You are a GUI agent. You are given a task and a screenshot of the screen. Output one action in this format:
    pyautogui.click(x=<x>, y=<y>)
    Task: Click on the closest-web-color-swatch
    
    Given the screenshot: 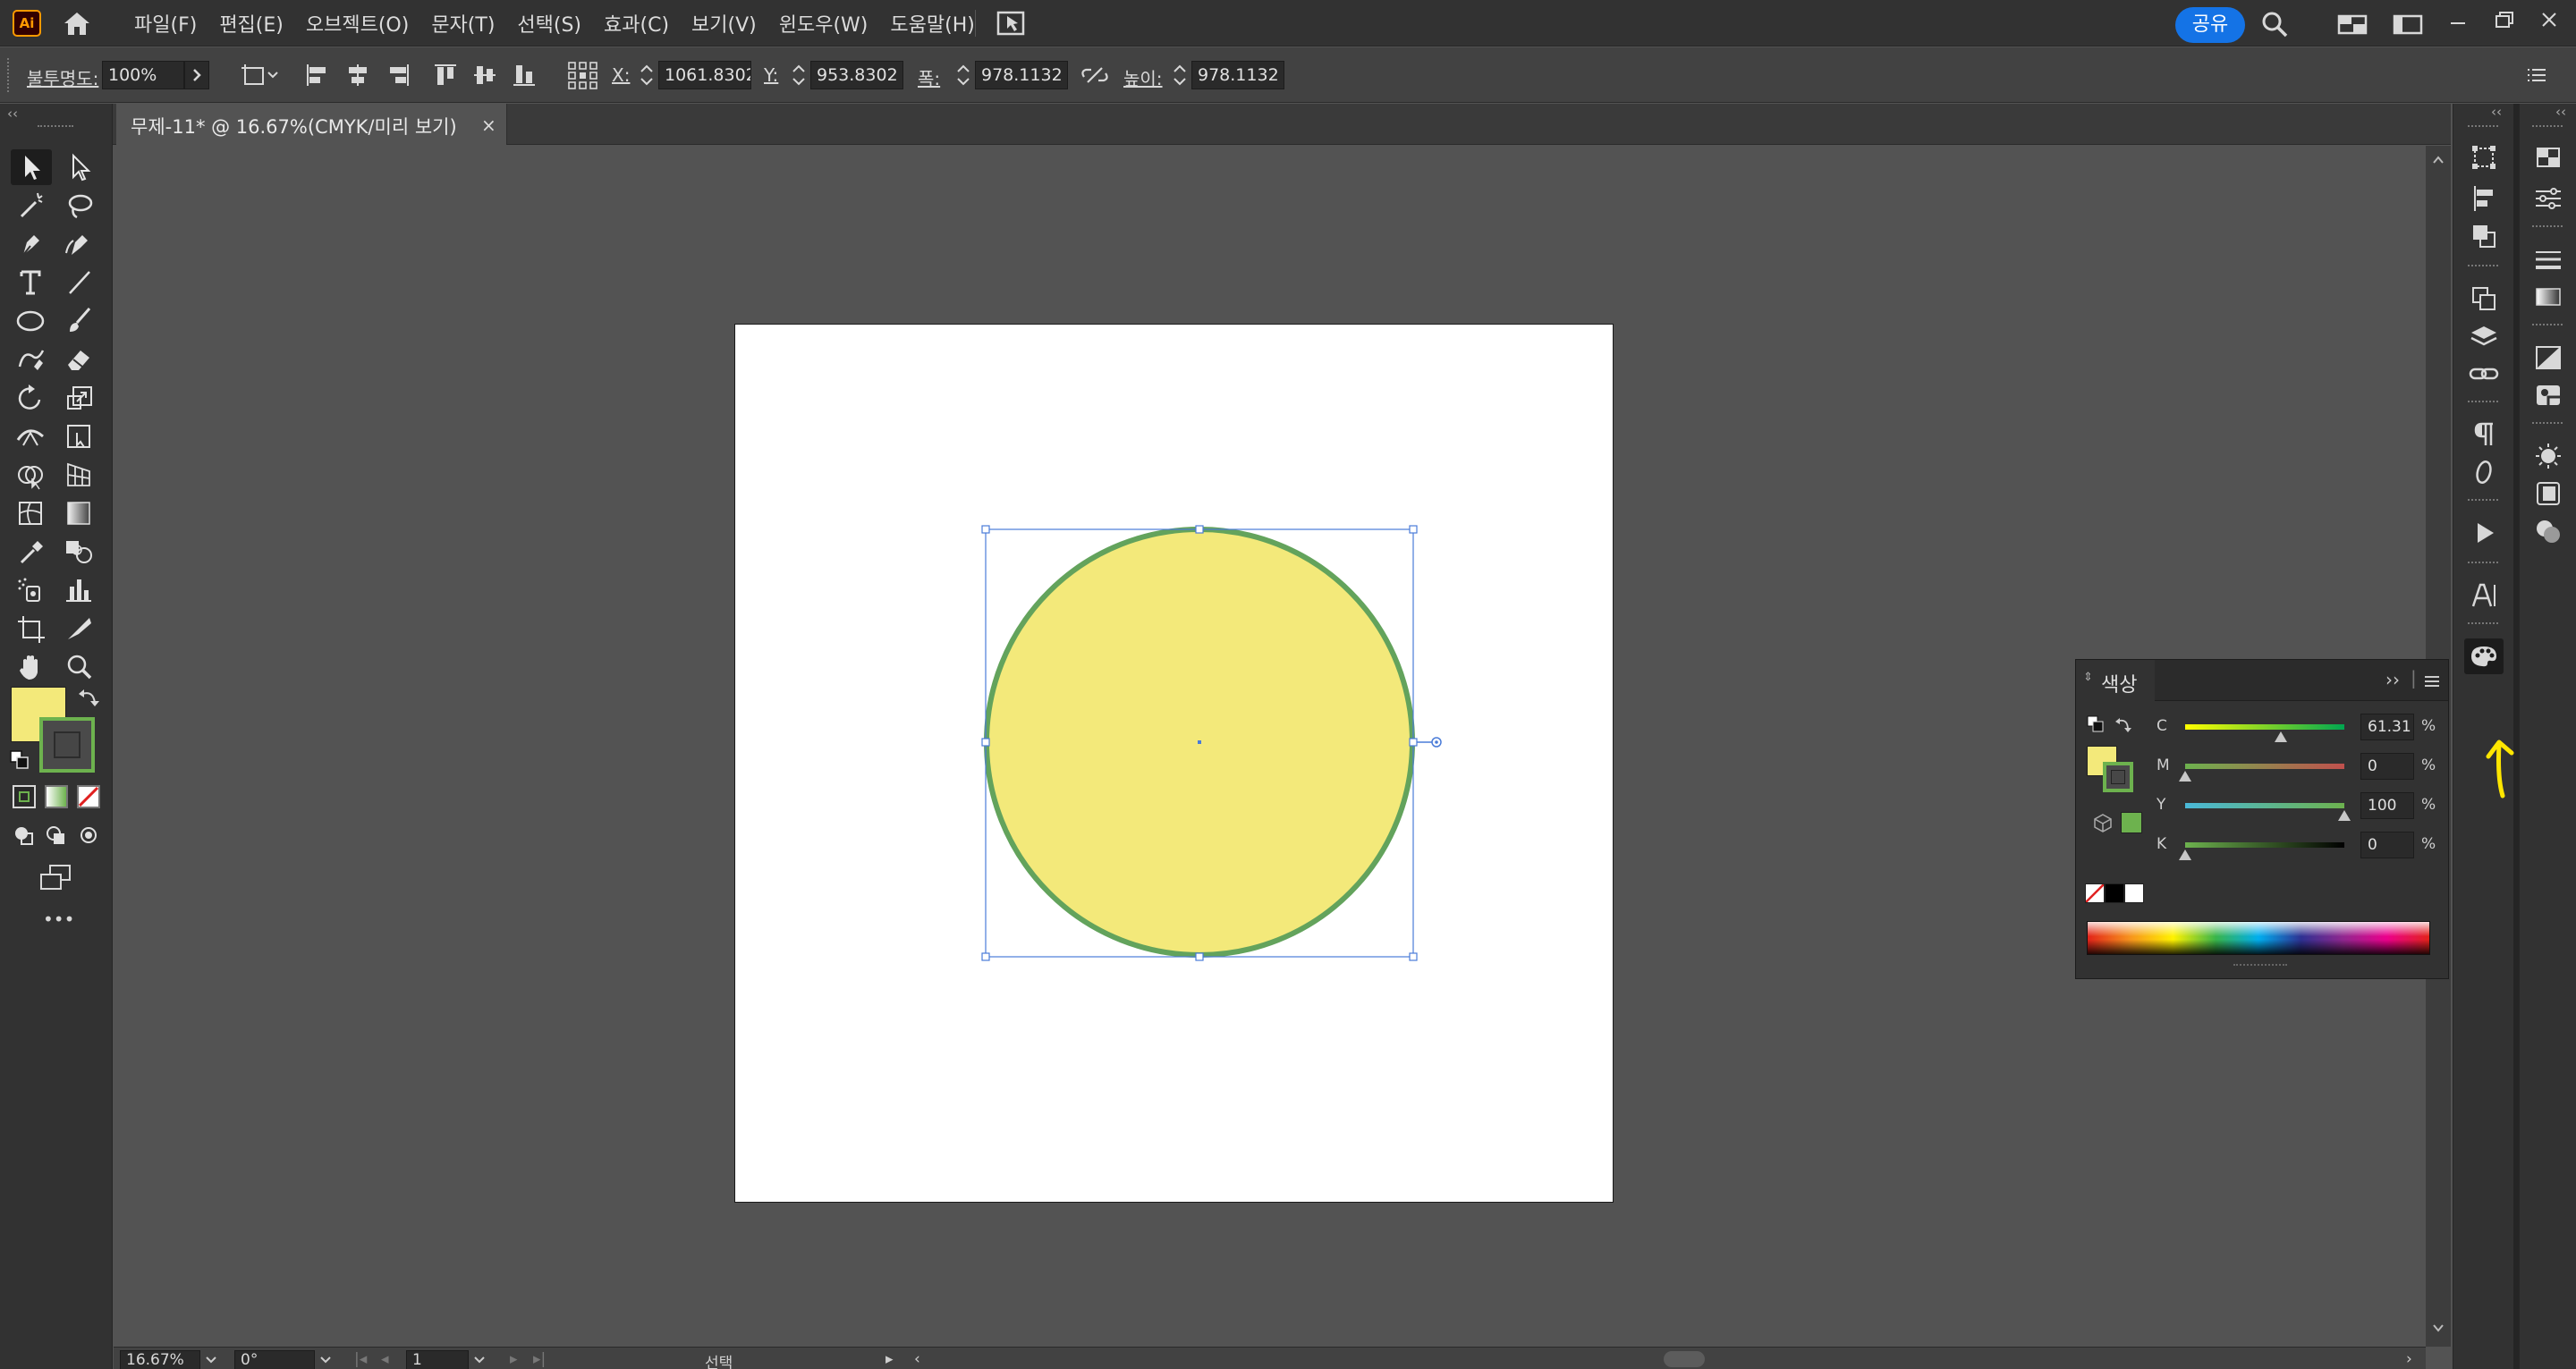 What is the action you would take?
    pyautogui.click(x=2131, y=823)
    